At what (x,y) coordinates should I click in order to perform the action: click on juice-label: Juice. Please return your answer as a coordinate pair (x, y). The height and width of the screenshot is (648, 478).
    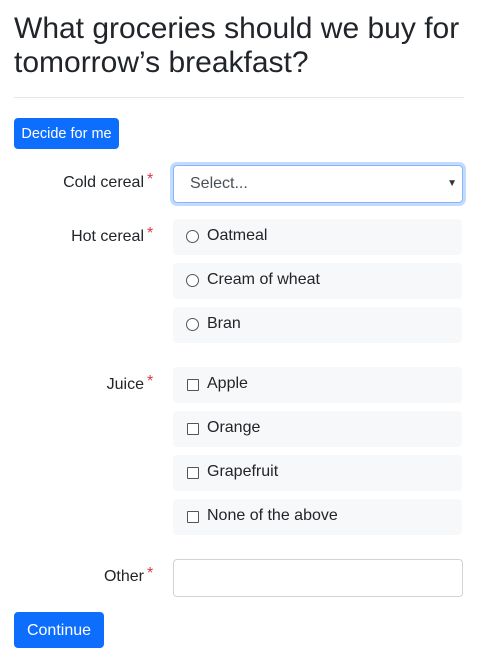
    Looking at the image, I should click on (125, 384).